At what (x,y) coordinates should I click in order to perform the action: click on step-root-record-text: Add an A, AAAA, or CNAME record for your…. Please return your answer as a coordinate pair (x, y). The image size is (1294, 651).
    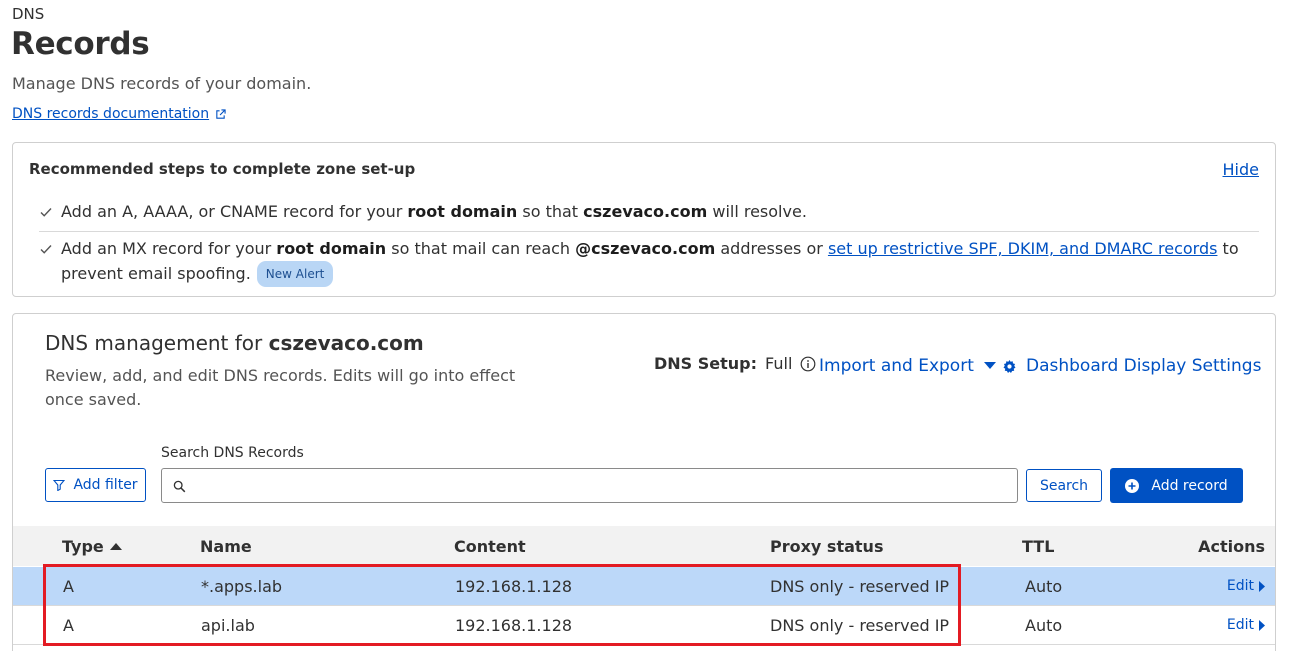
    Looking at the image, I should click on (434, 211).